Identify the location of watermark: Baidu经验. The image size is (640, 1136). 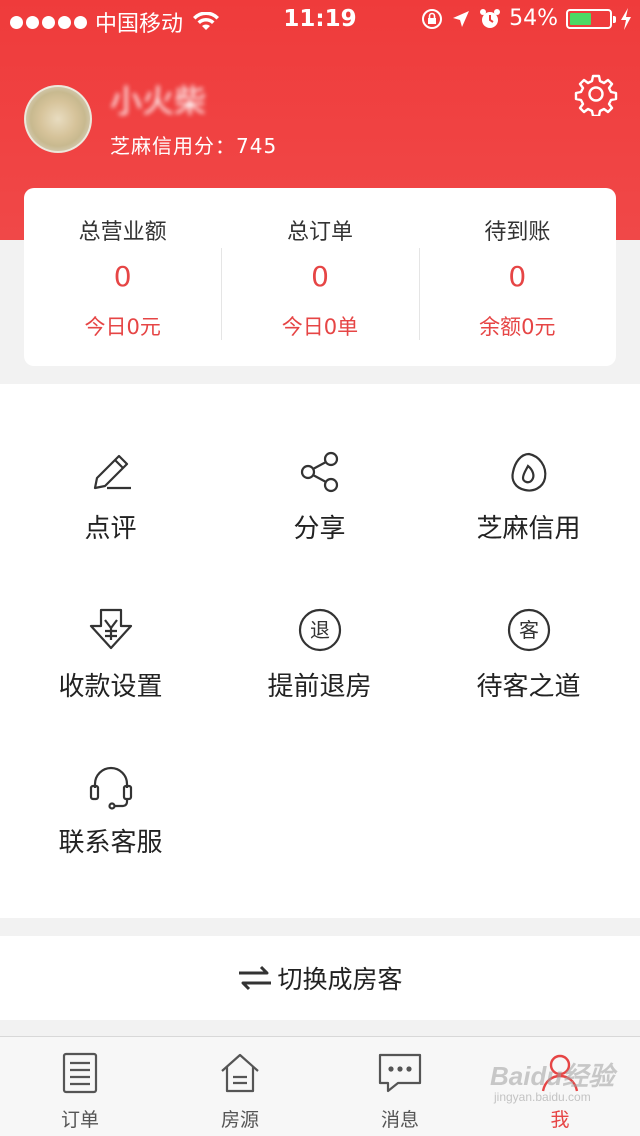
(552, 1076).